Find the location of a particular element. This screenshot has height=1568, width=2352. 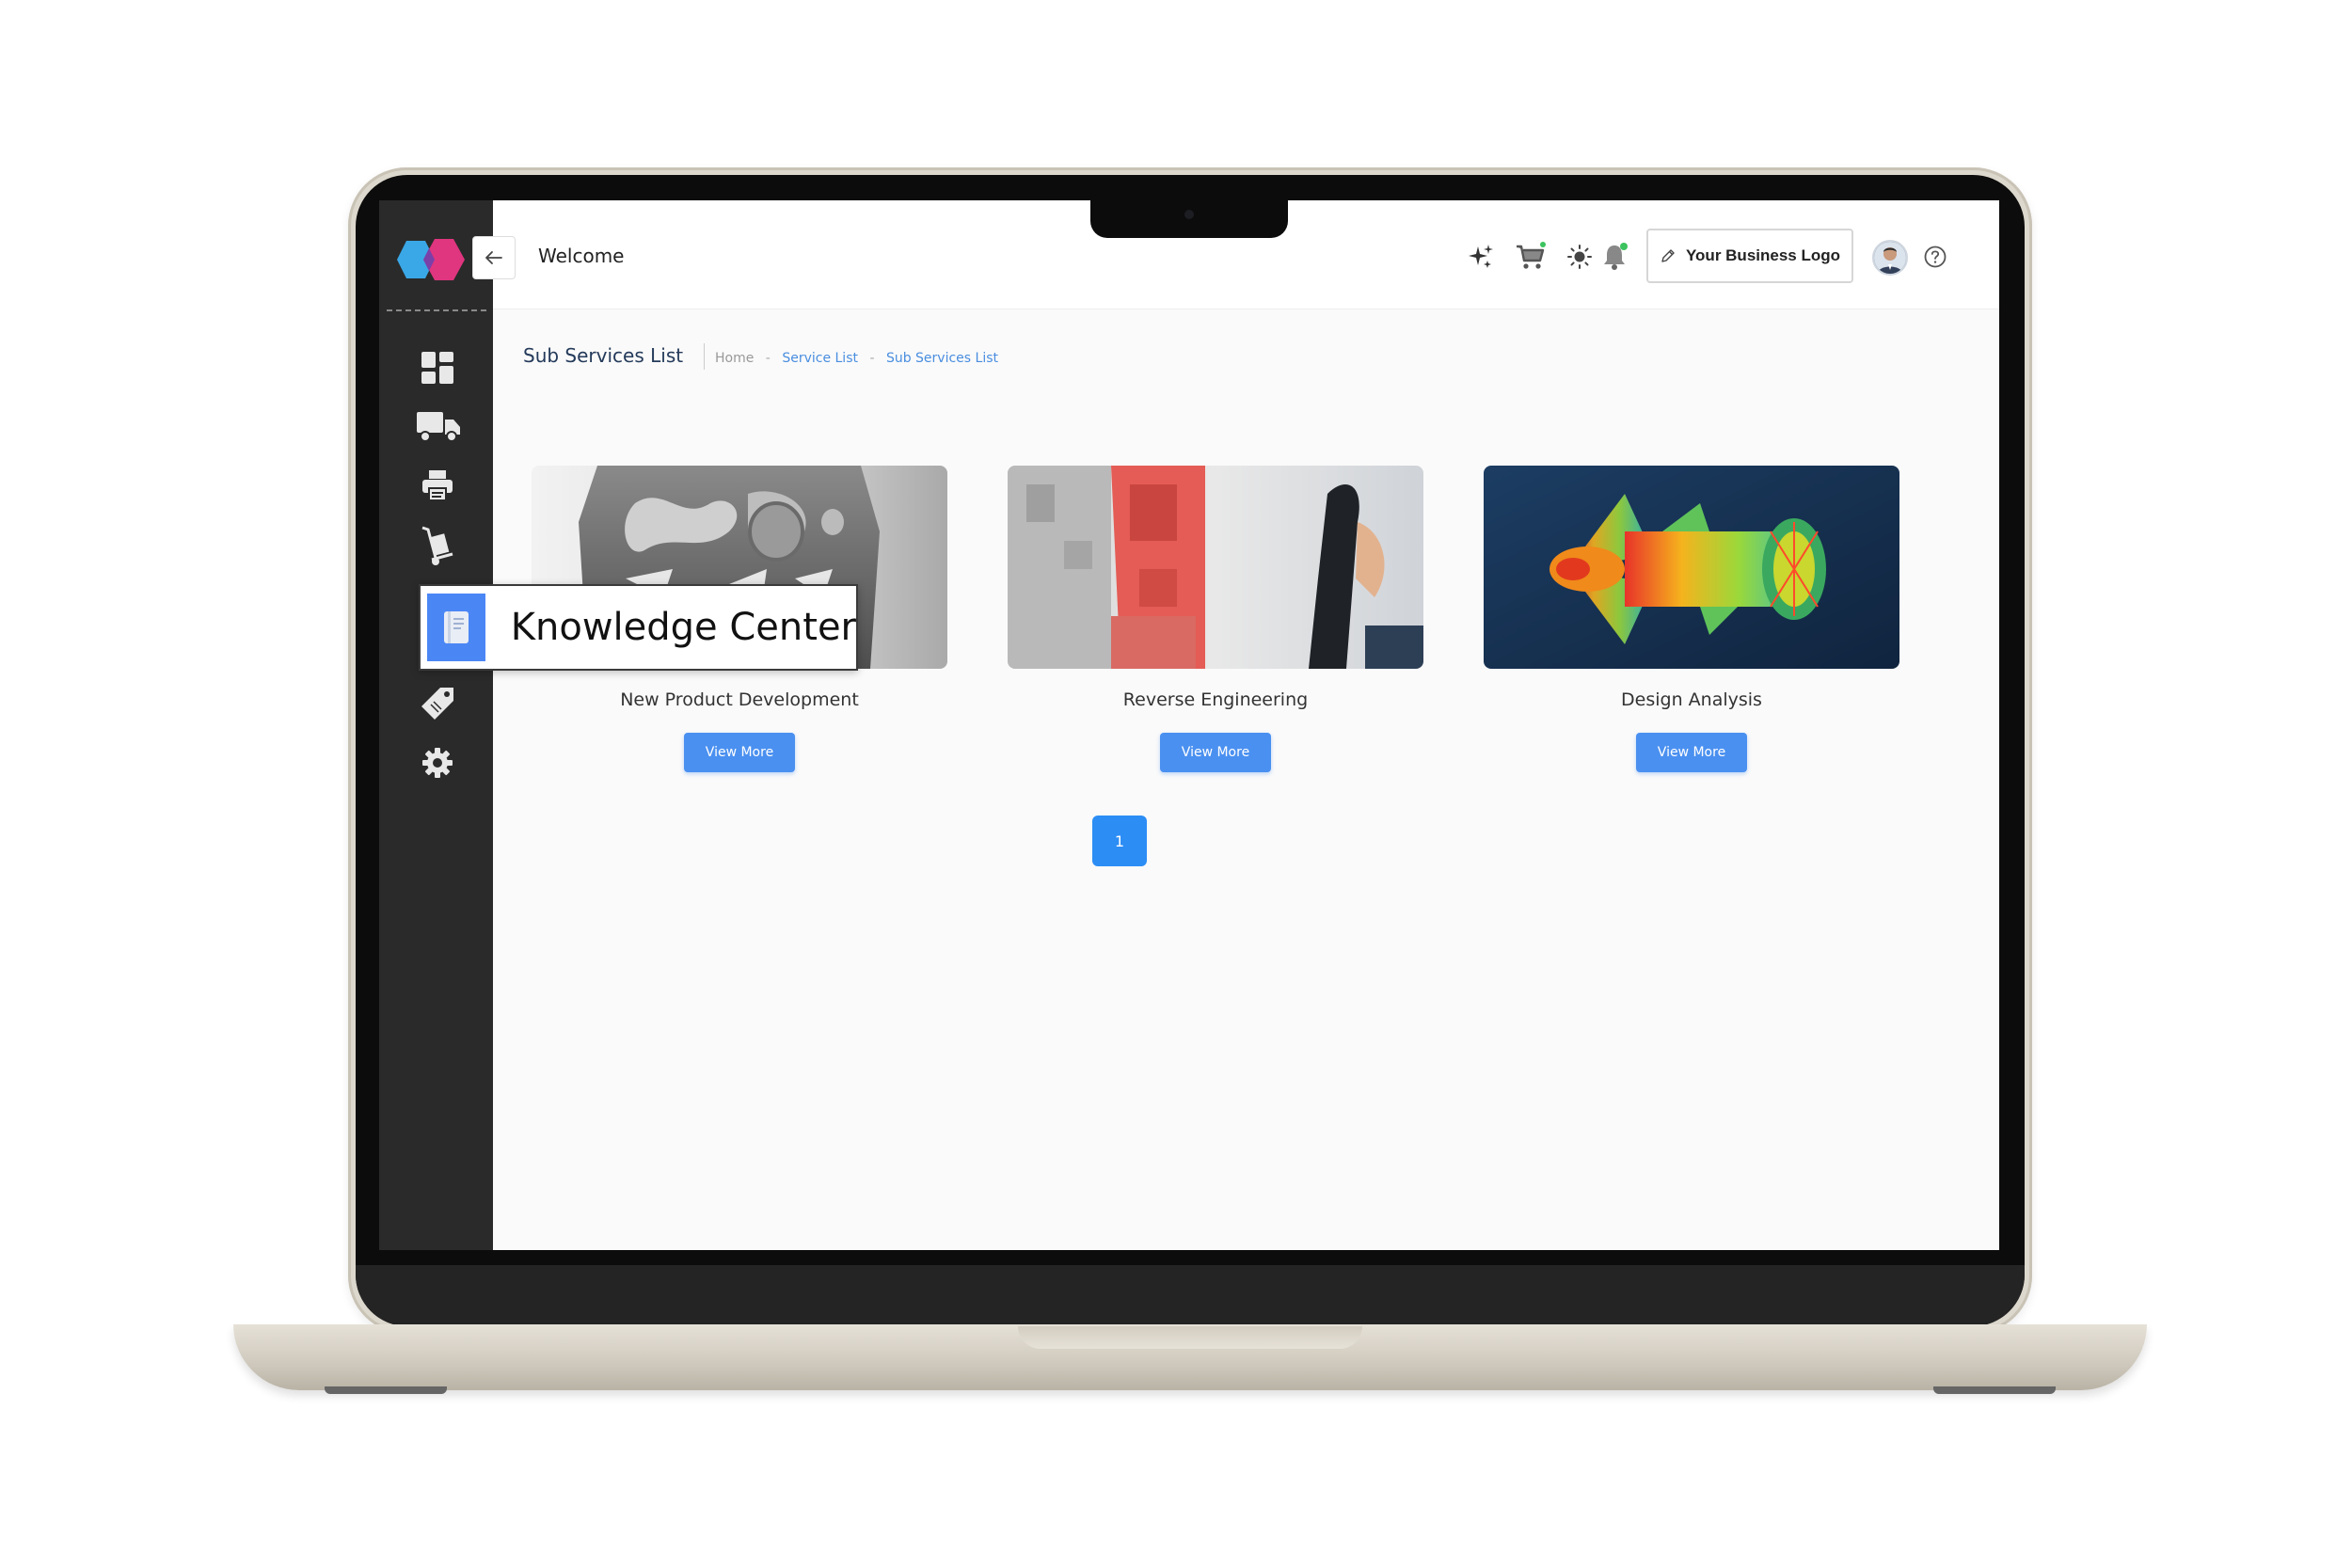

pagination-page-1: 1 is located at coordinates (1119, 841).